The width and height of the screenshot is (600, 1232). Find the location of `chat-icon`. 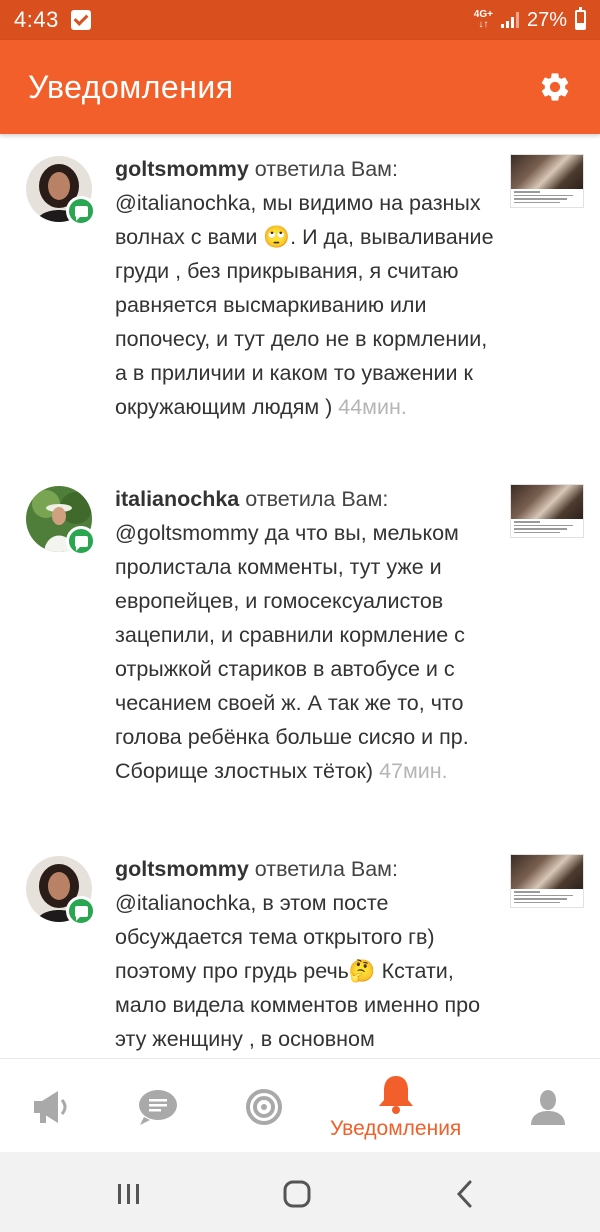

chat-icon is located at coordinates (158, 1107).